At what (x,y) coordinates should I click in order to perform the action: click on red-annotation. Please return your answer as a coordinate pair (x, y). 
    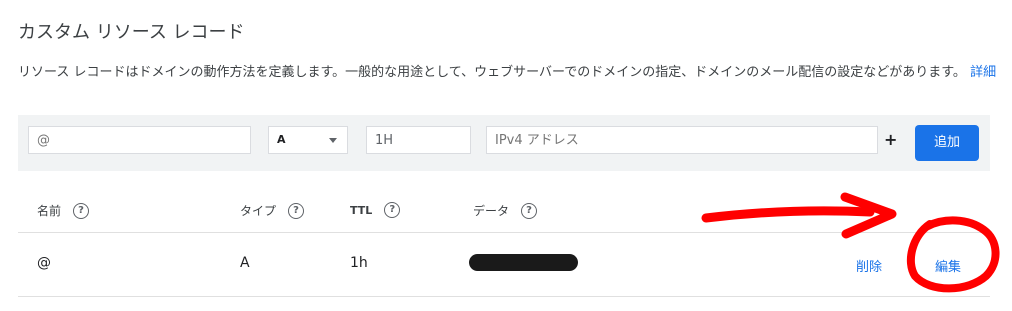
    Looking at the image, I should click on (850, 242).